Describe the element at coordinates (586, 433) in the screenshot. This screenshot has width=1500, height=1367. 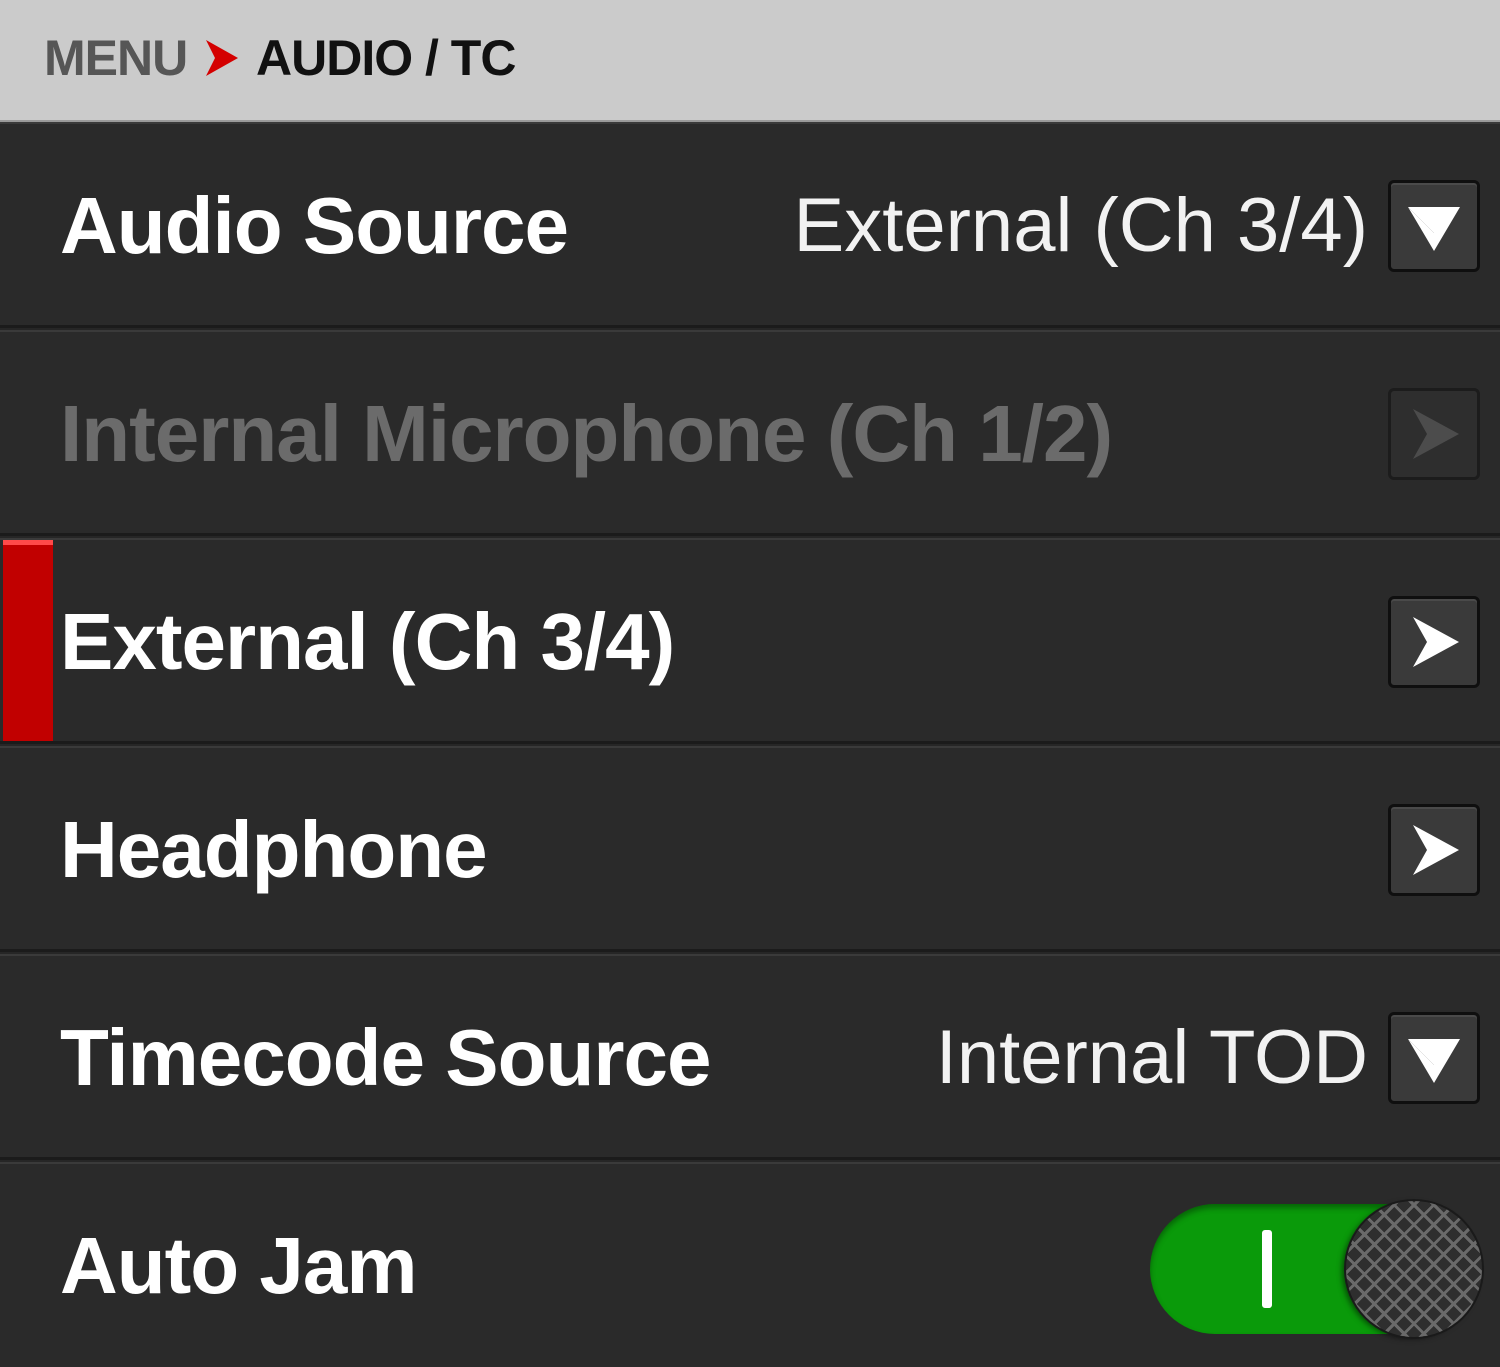
I see `internal-microphone-label: Internal Microphone (Ch 1/2)` at that location.